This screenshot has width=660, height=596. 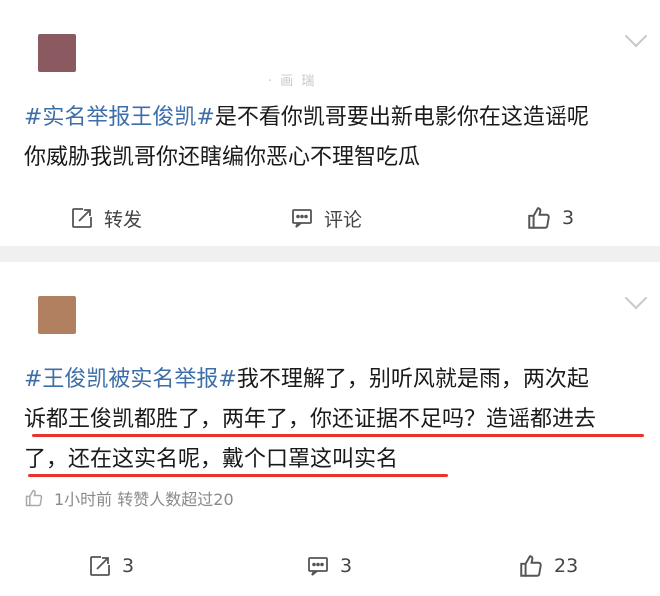 What do you see at coordinates (343, 219) in the screenshot?
I see `comment-label: 评论` at bounding box center [343, 219].